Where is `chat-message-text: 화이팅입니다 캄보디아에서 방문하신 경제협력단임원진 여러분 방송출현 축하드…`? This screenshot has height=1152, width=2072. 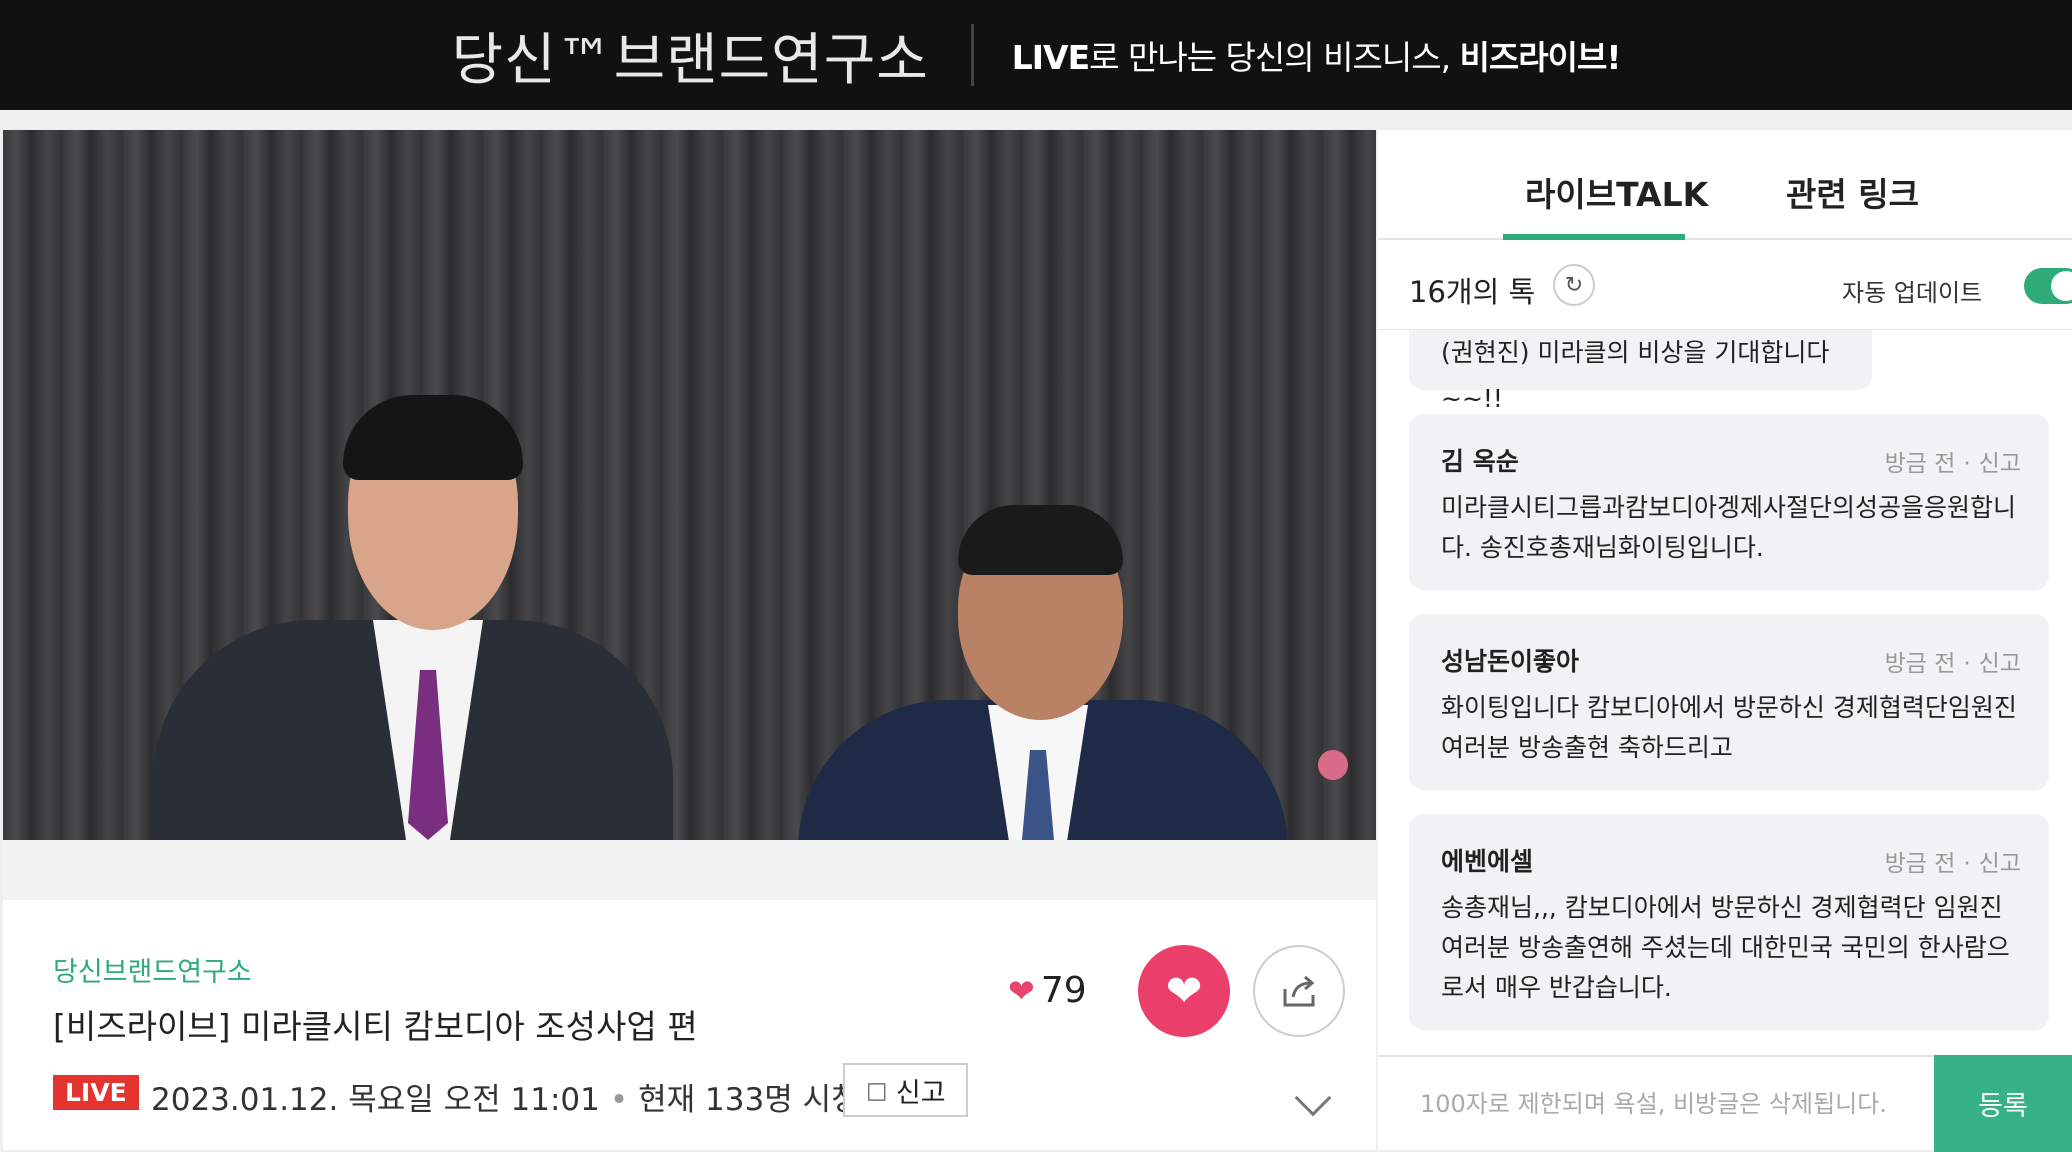 chat-message-text: 화이팅입니다 캄보디아에서 방문하신 경제협력단임원진 여러분 방송출현 축하드… is located at coordinates (1729, 727).